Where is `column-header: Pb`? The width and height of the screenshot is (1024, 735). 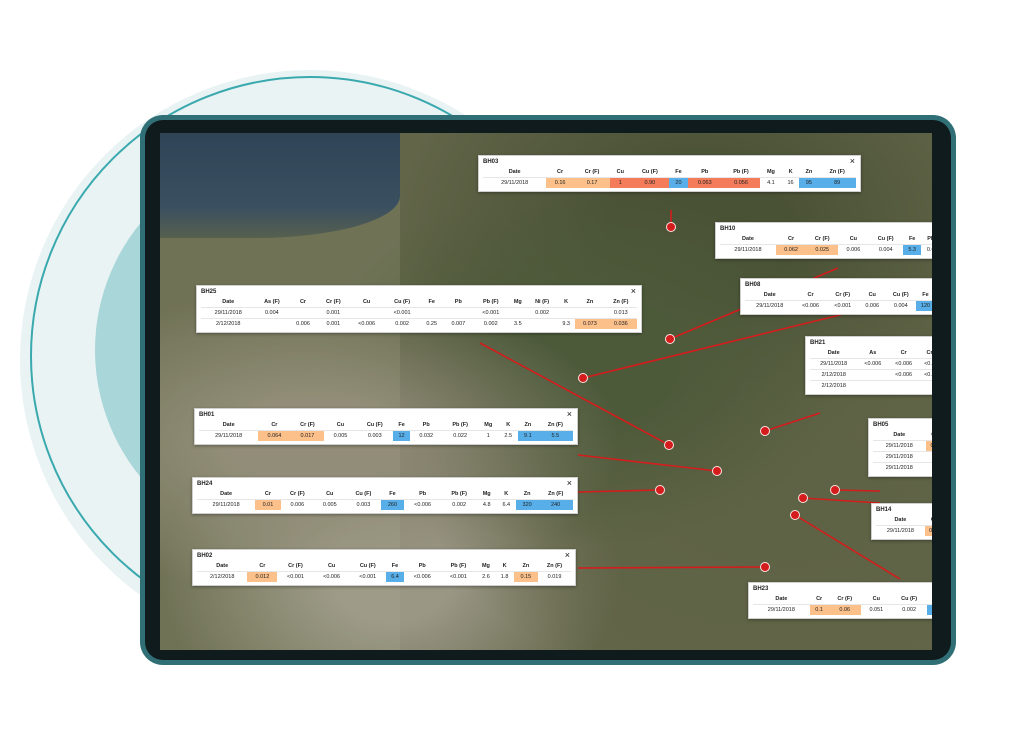
column-header: Pb is located at coordinates (426, 425).